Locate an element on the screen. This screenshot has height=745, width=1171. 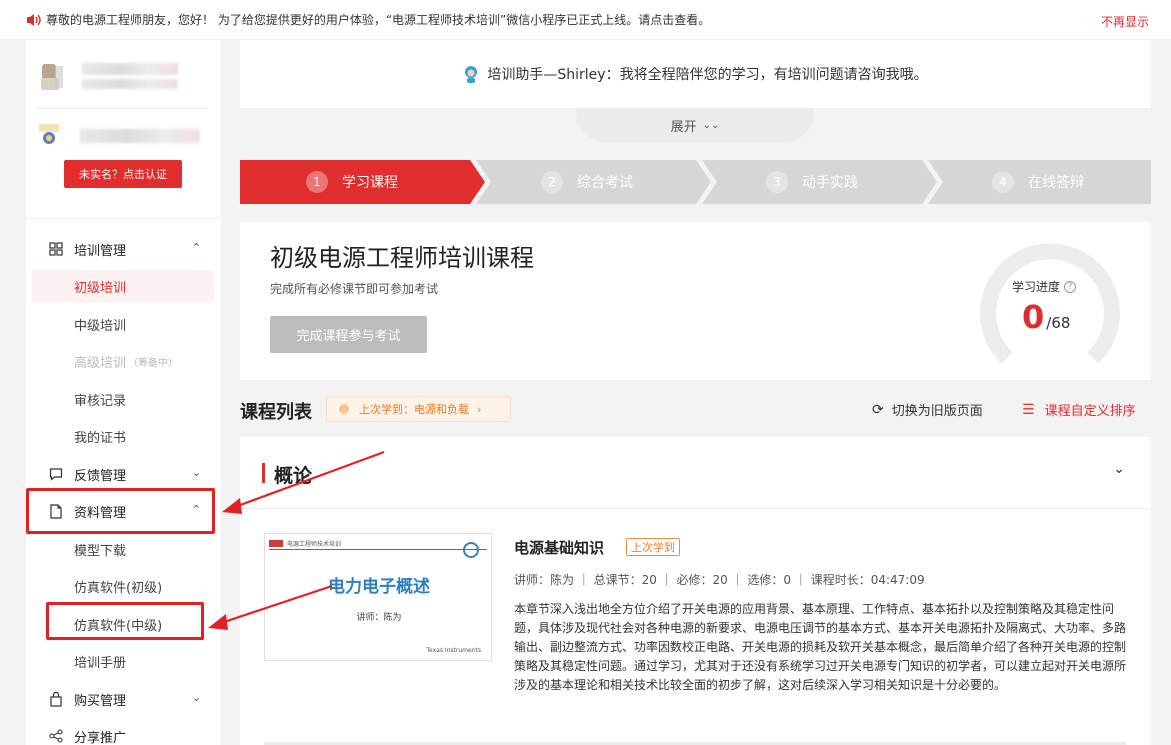
chapter-header: 概论 ⌄ is located at coordinates (695, 473).